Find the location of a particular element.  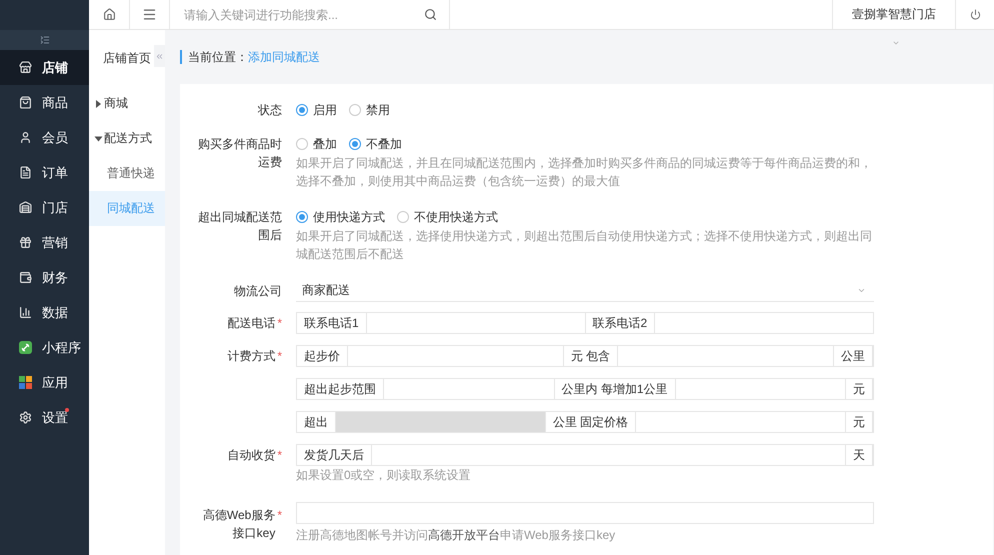

platform-link: 高德开放平台 is located at coordinates (464, 535).